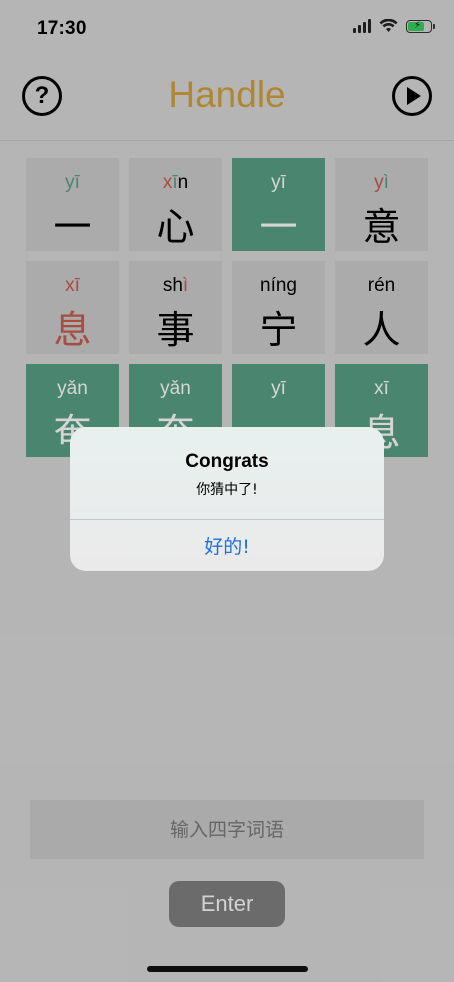 This screenshot has height=982, width=454. Describe the element at coordinates (227, 490) in the screenshot. I see `dialog-message: 你猜中了!` at that location.